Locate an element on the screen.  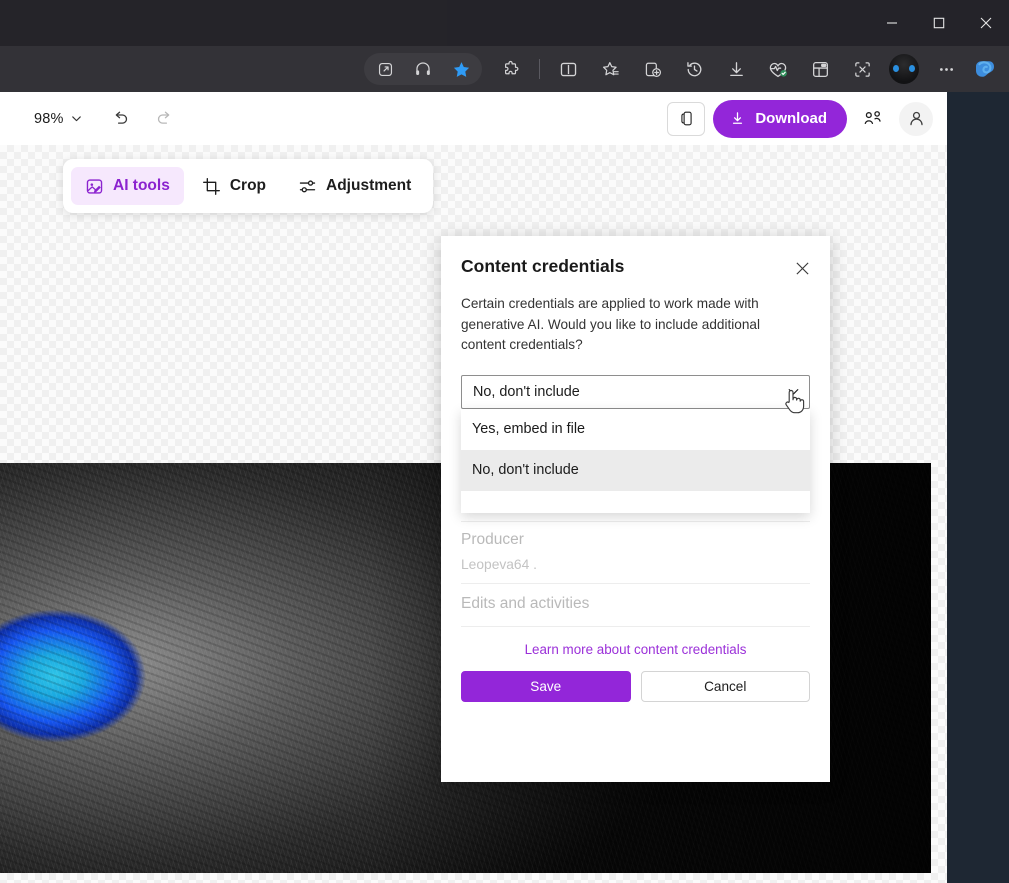
maximize-icon is located at coordinates (938, 23).